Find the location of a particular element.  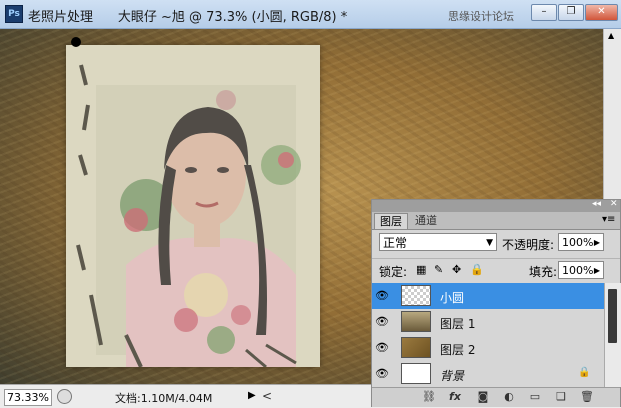

fill-label: 填充: is located at coordinates (543, 272).